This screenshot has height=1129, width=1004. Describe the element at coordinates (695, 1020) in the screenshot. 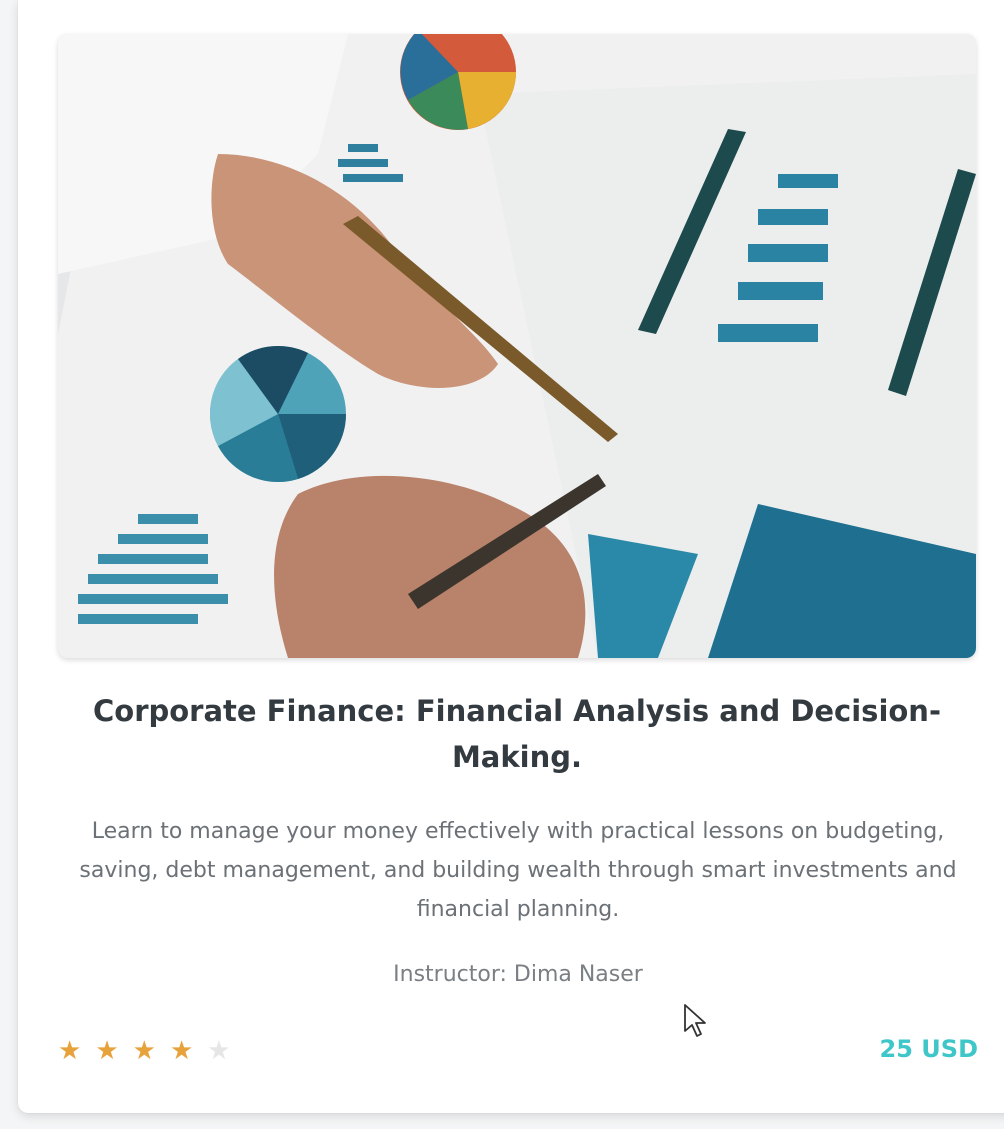

I see `mouse-pointer-icon` at that location.